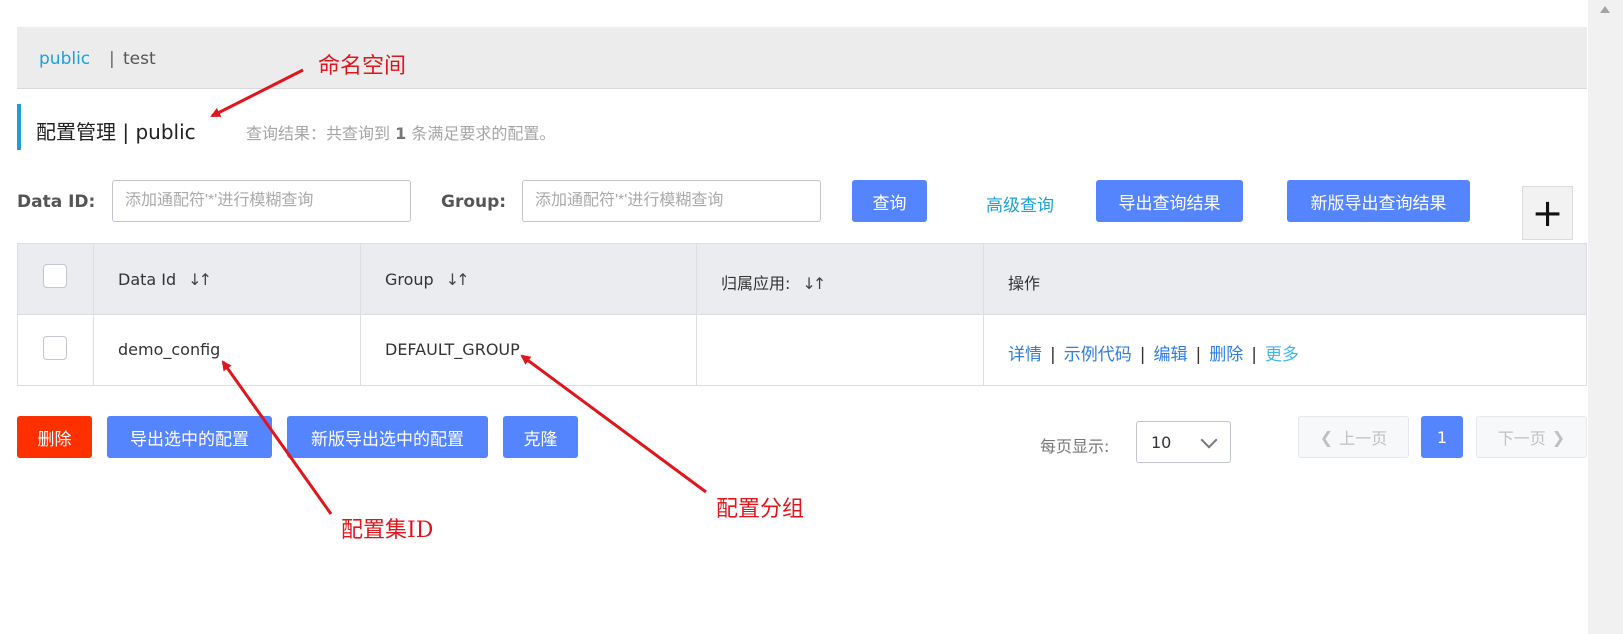  Describe the element at coordinates (540, 437) in the screenshot. I see `clone-button: 克隆` at that location.